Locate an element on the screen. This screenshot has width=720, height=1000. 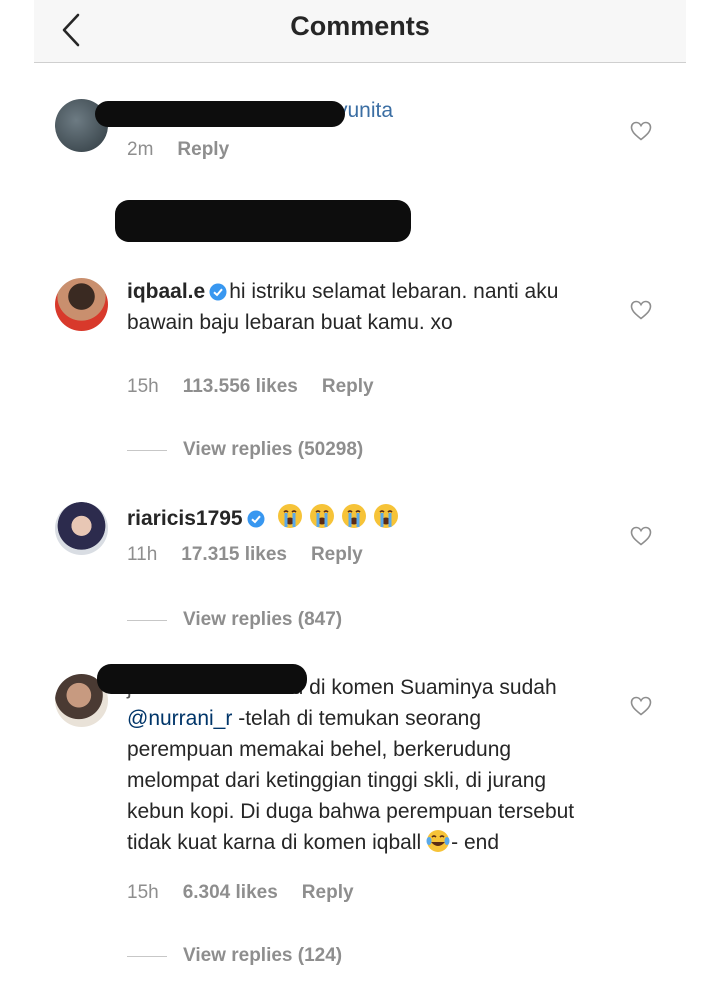
mention-link: @nurrani_r is located at coordinates (179, 718).